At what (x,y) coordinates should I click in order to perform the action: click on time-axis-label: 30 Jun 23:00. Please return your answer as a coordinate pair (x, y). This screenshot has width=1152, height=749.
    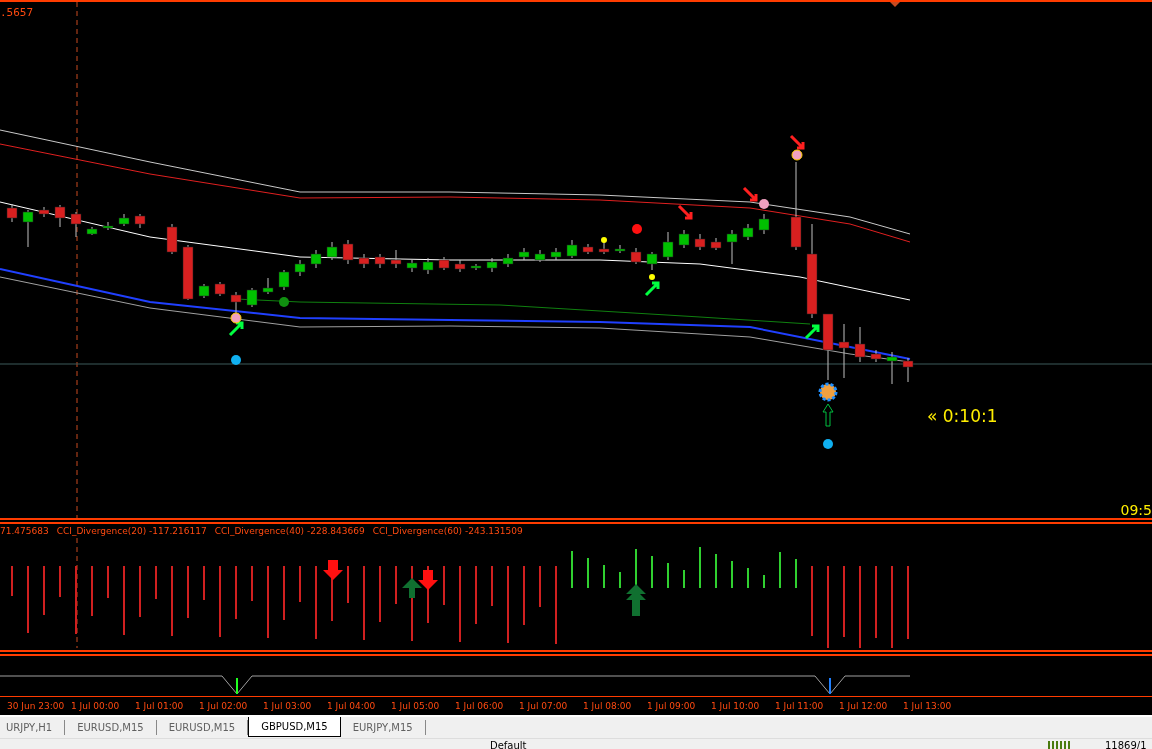
    Looking at the image, I should click on (36, 706).